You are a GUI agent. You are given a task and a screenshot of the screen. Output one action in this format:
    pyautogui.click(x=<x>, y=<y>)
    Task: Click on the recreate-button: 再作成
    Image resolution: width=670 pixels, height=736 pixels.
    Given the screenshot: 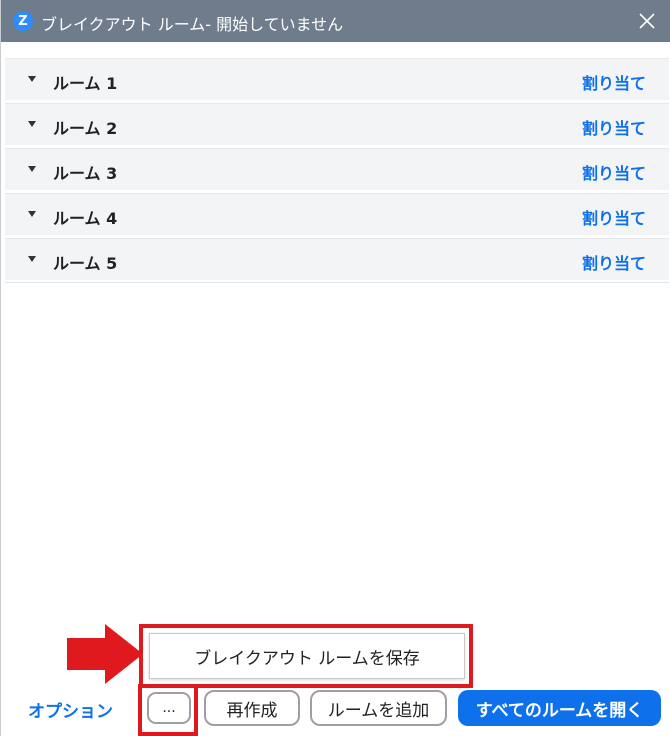 What is the action you would take?
    pyautogui.click(x=252, y=708)
    